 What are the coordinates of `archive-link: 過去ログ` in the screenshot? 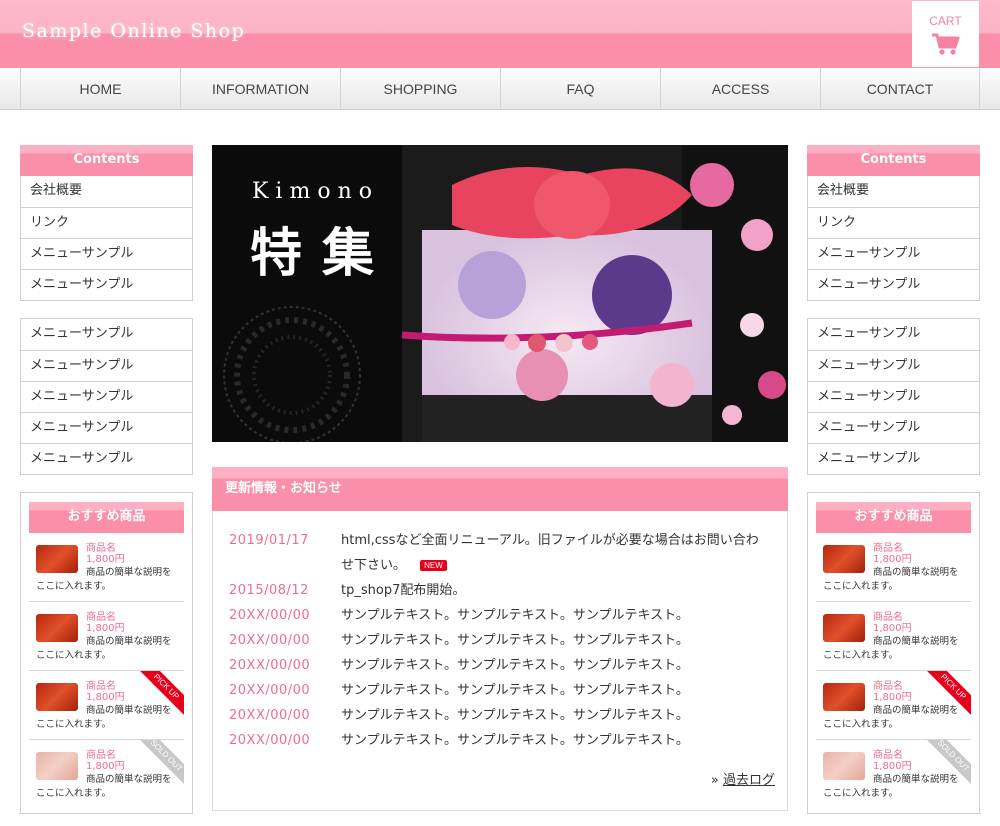 It's located at (749, 780).